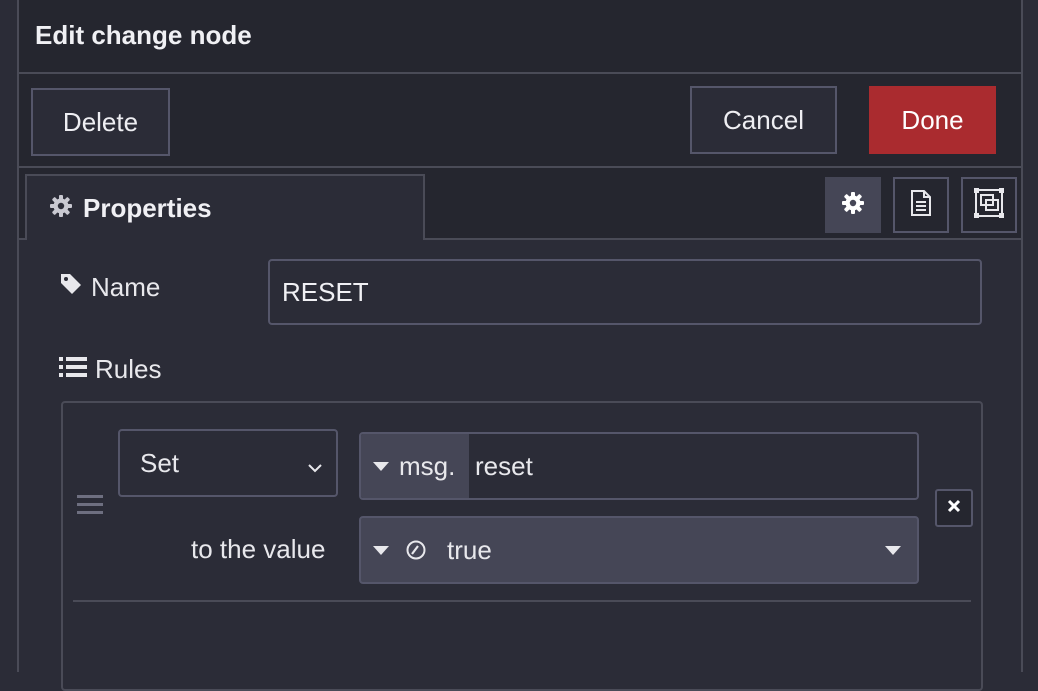 Image resolution: width=1038 pixels, height=691 pixels. I want to click on chevron-down-icon, so click(315, 468).